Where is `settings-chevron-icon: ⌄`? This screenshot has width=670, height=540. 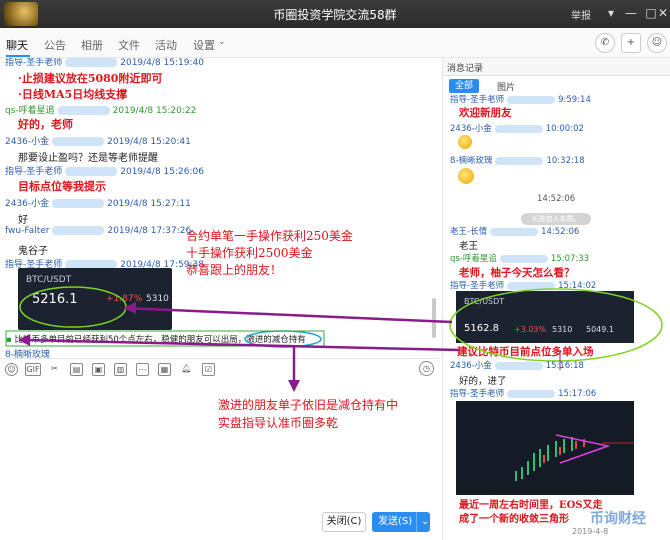 settings-chevron-icon: ⌄ is located at coordinates (222, 42).